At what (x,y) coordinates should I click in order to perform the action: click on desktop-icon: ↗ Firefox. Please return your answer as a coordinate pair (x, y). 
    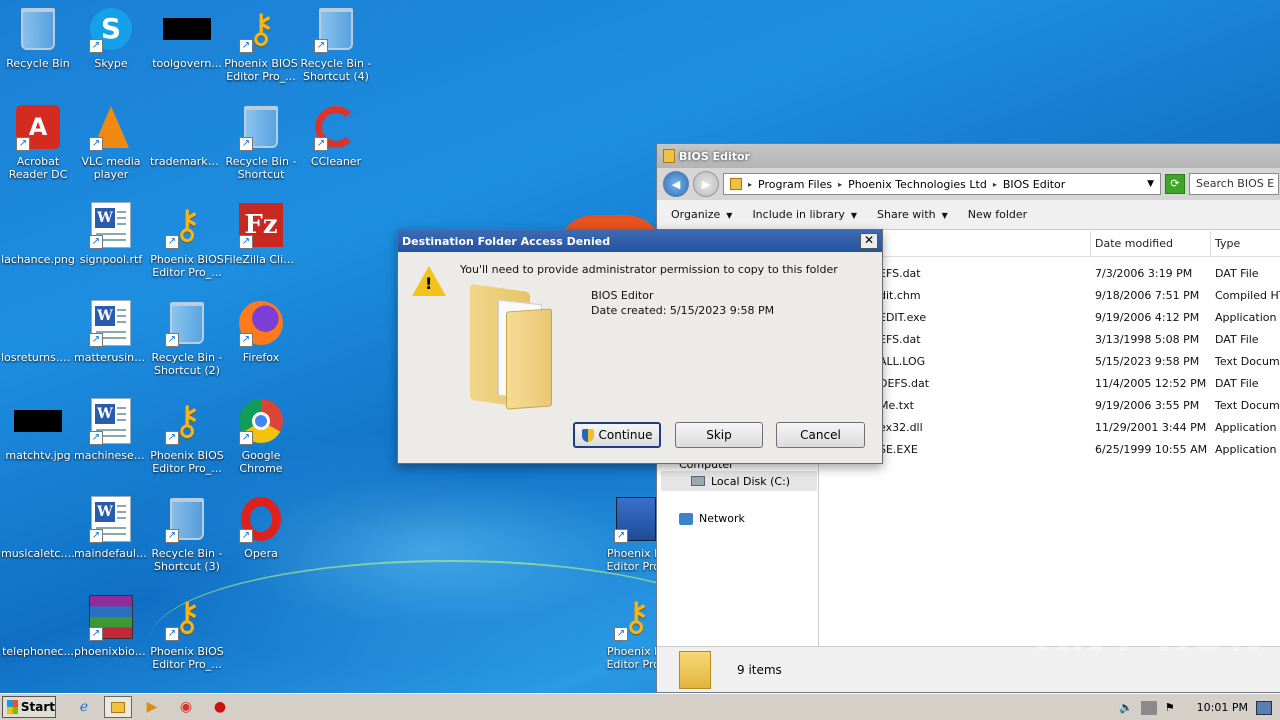
    Looking at the image, I should click on (261, 331).